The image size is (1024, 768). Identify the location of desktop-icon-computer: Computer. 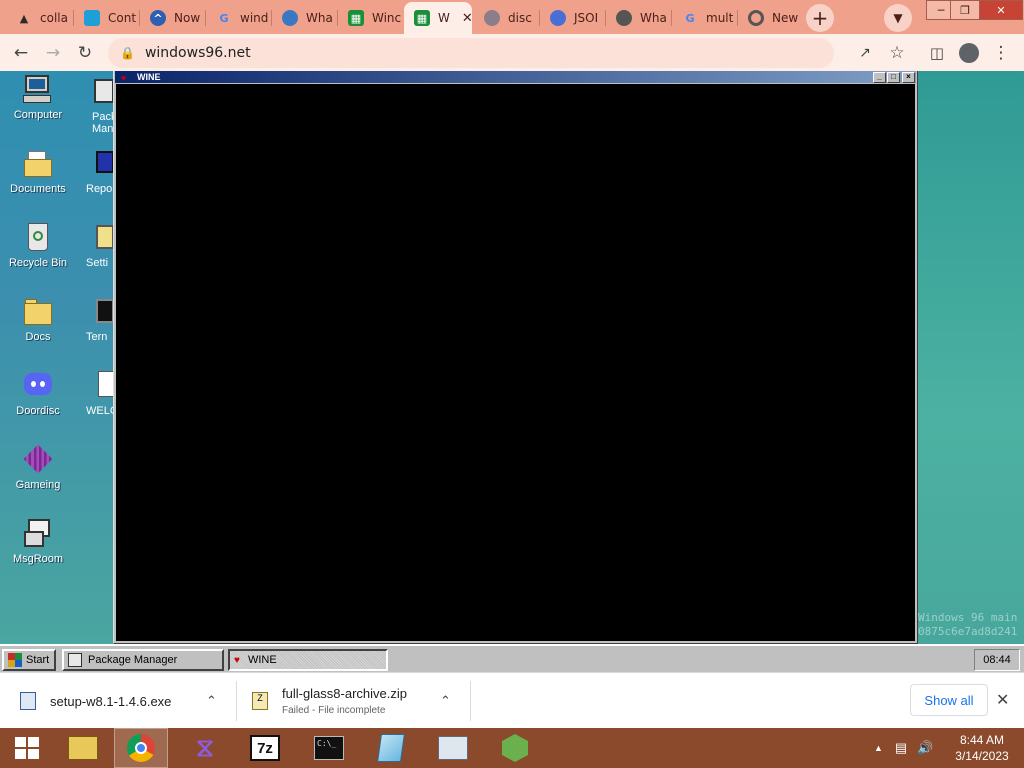
(38, 97).